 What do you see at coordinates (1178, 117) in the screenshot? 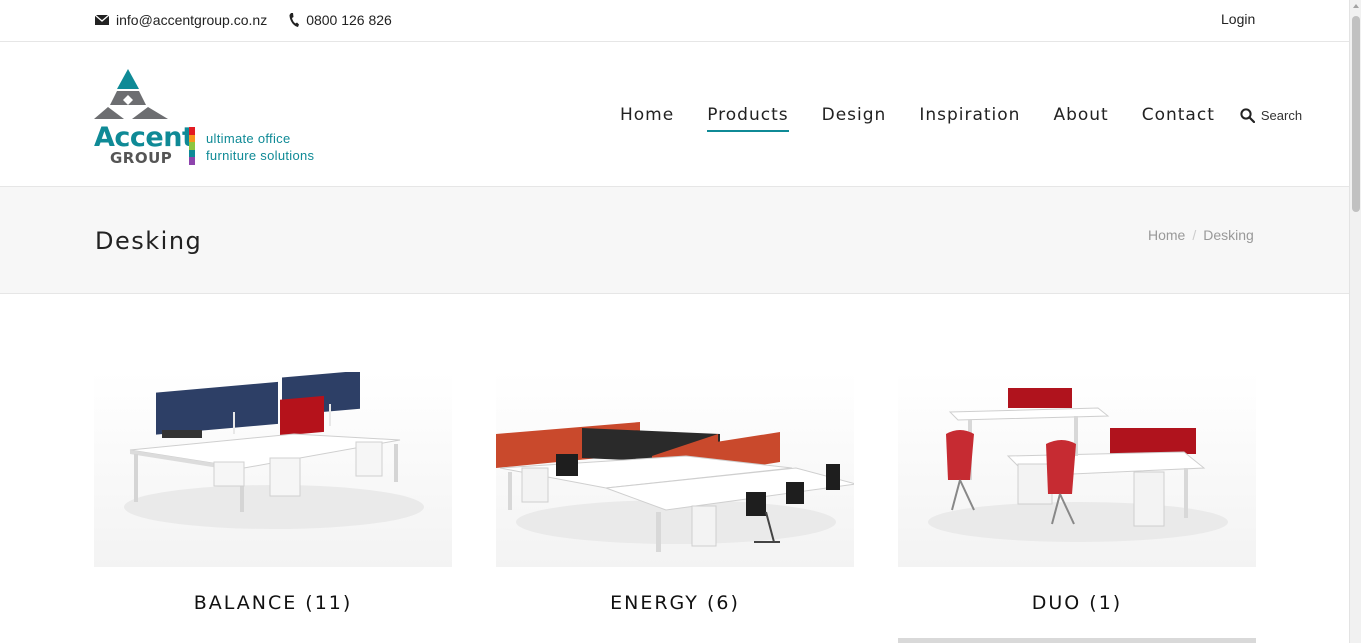
I see `nav-contact: Contact` at bounding box center [1178, 117].